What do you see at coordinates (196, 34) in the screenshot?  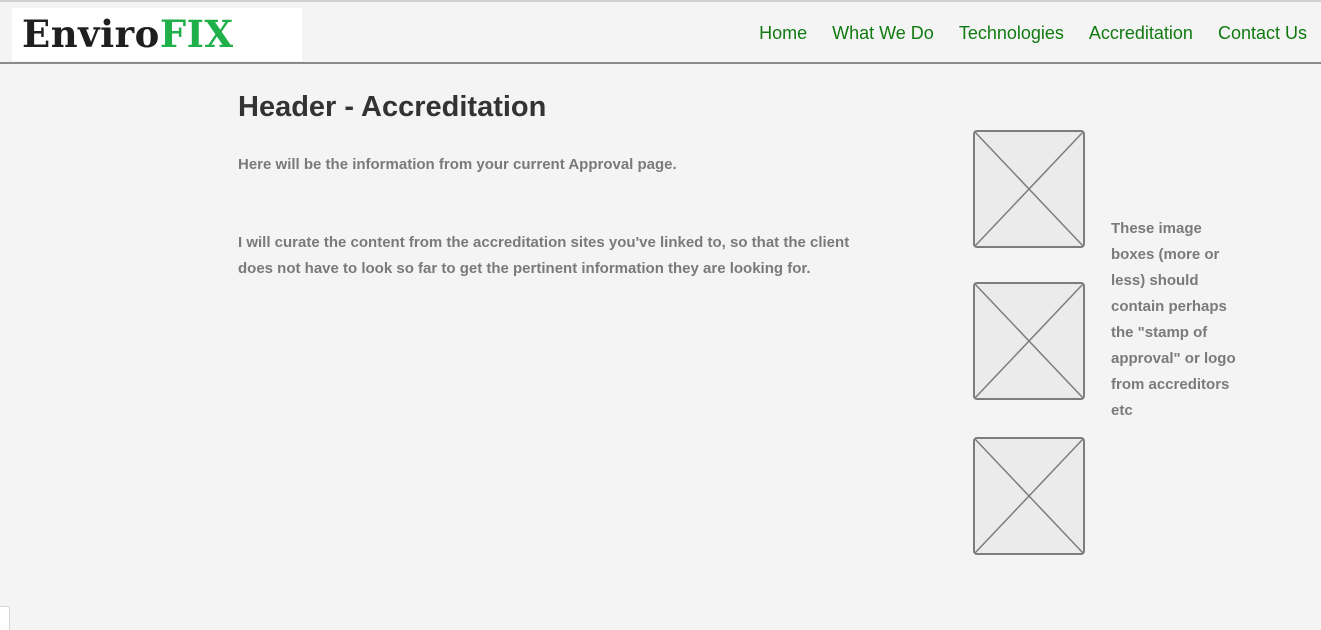 I see `logo-fix: FIX` at bounding box center [196, 34].